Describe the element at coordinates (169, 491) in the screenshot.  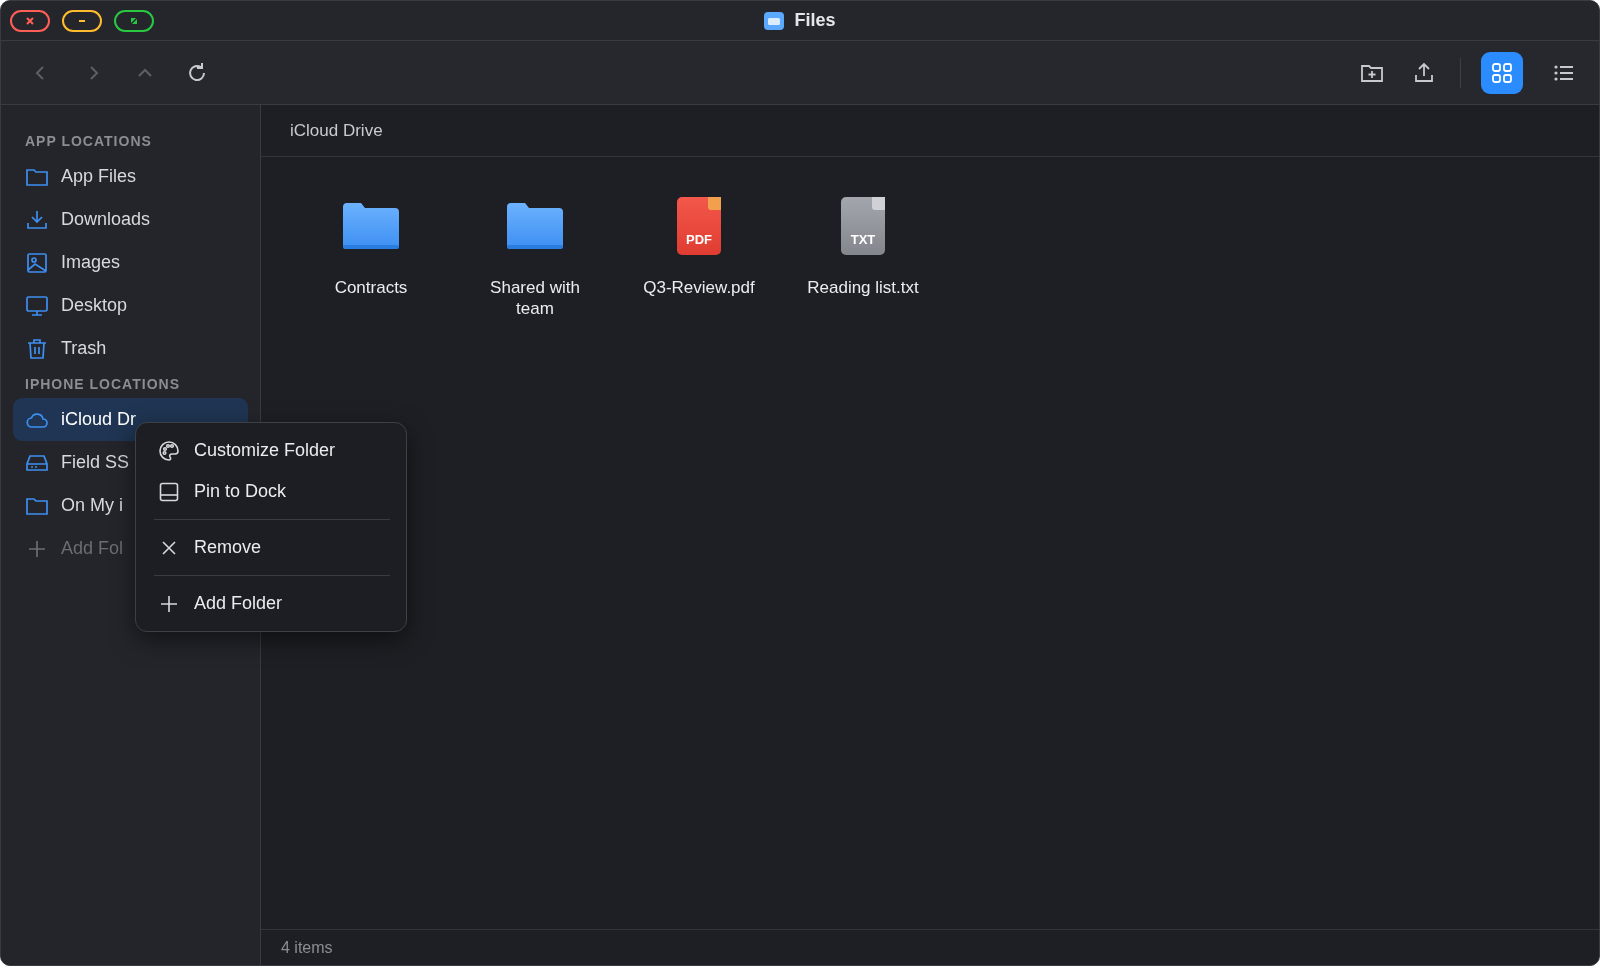
I see `dock-icon` at that location.